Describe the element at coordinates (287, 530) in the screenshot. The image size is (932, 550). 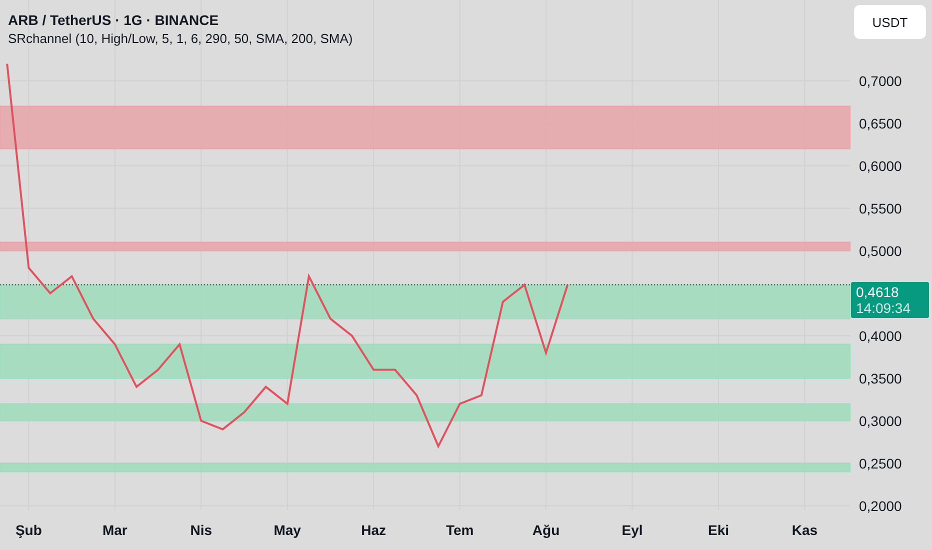
I see `x-axis-label: May` at that location.